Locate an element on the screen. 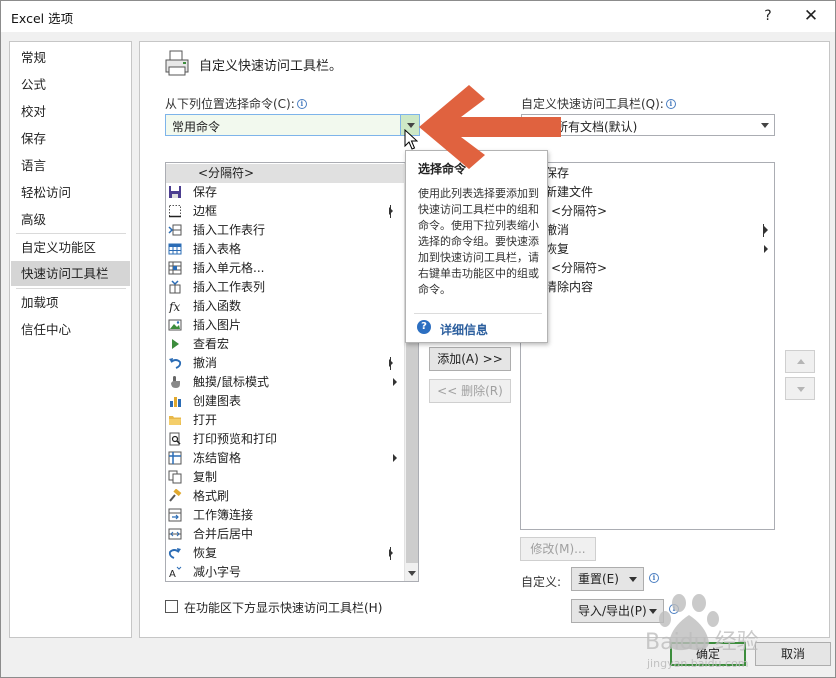  add-button: 添加(A) >> is located at coordinates (470, 359).